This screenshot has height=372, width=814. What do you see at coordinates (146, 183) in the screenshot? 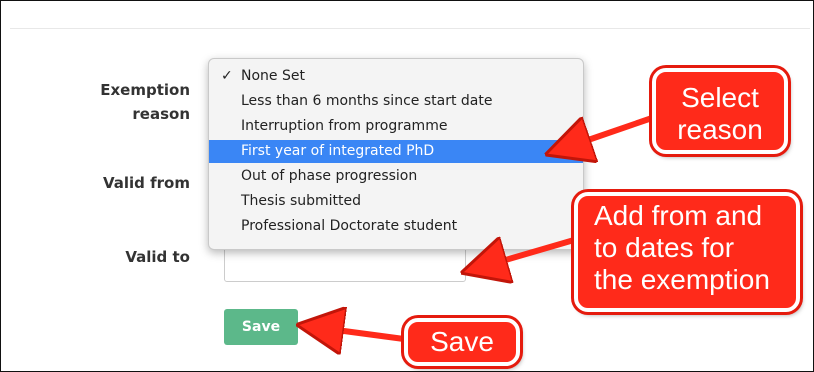
I see `valid-from-label: Valid from` at bounding box center [146, 183].